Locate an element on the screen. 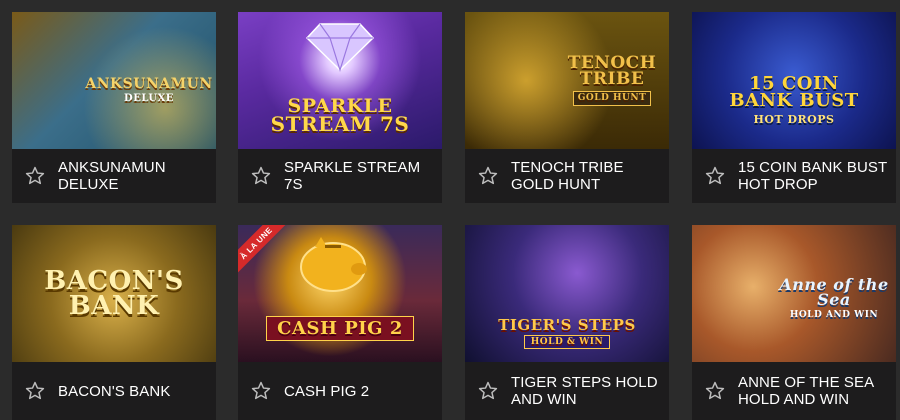  logo-text: ANKSUNAMUN is located at coordinates (149, 83).